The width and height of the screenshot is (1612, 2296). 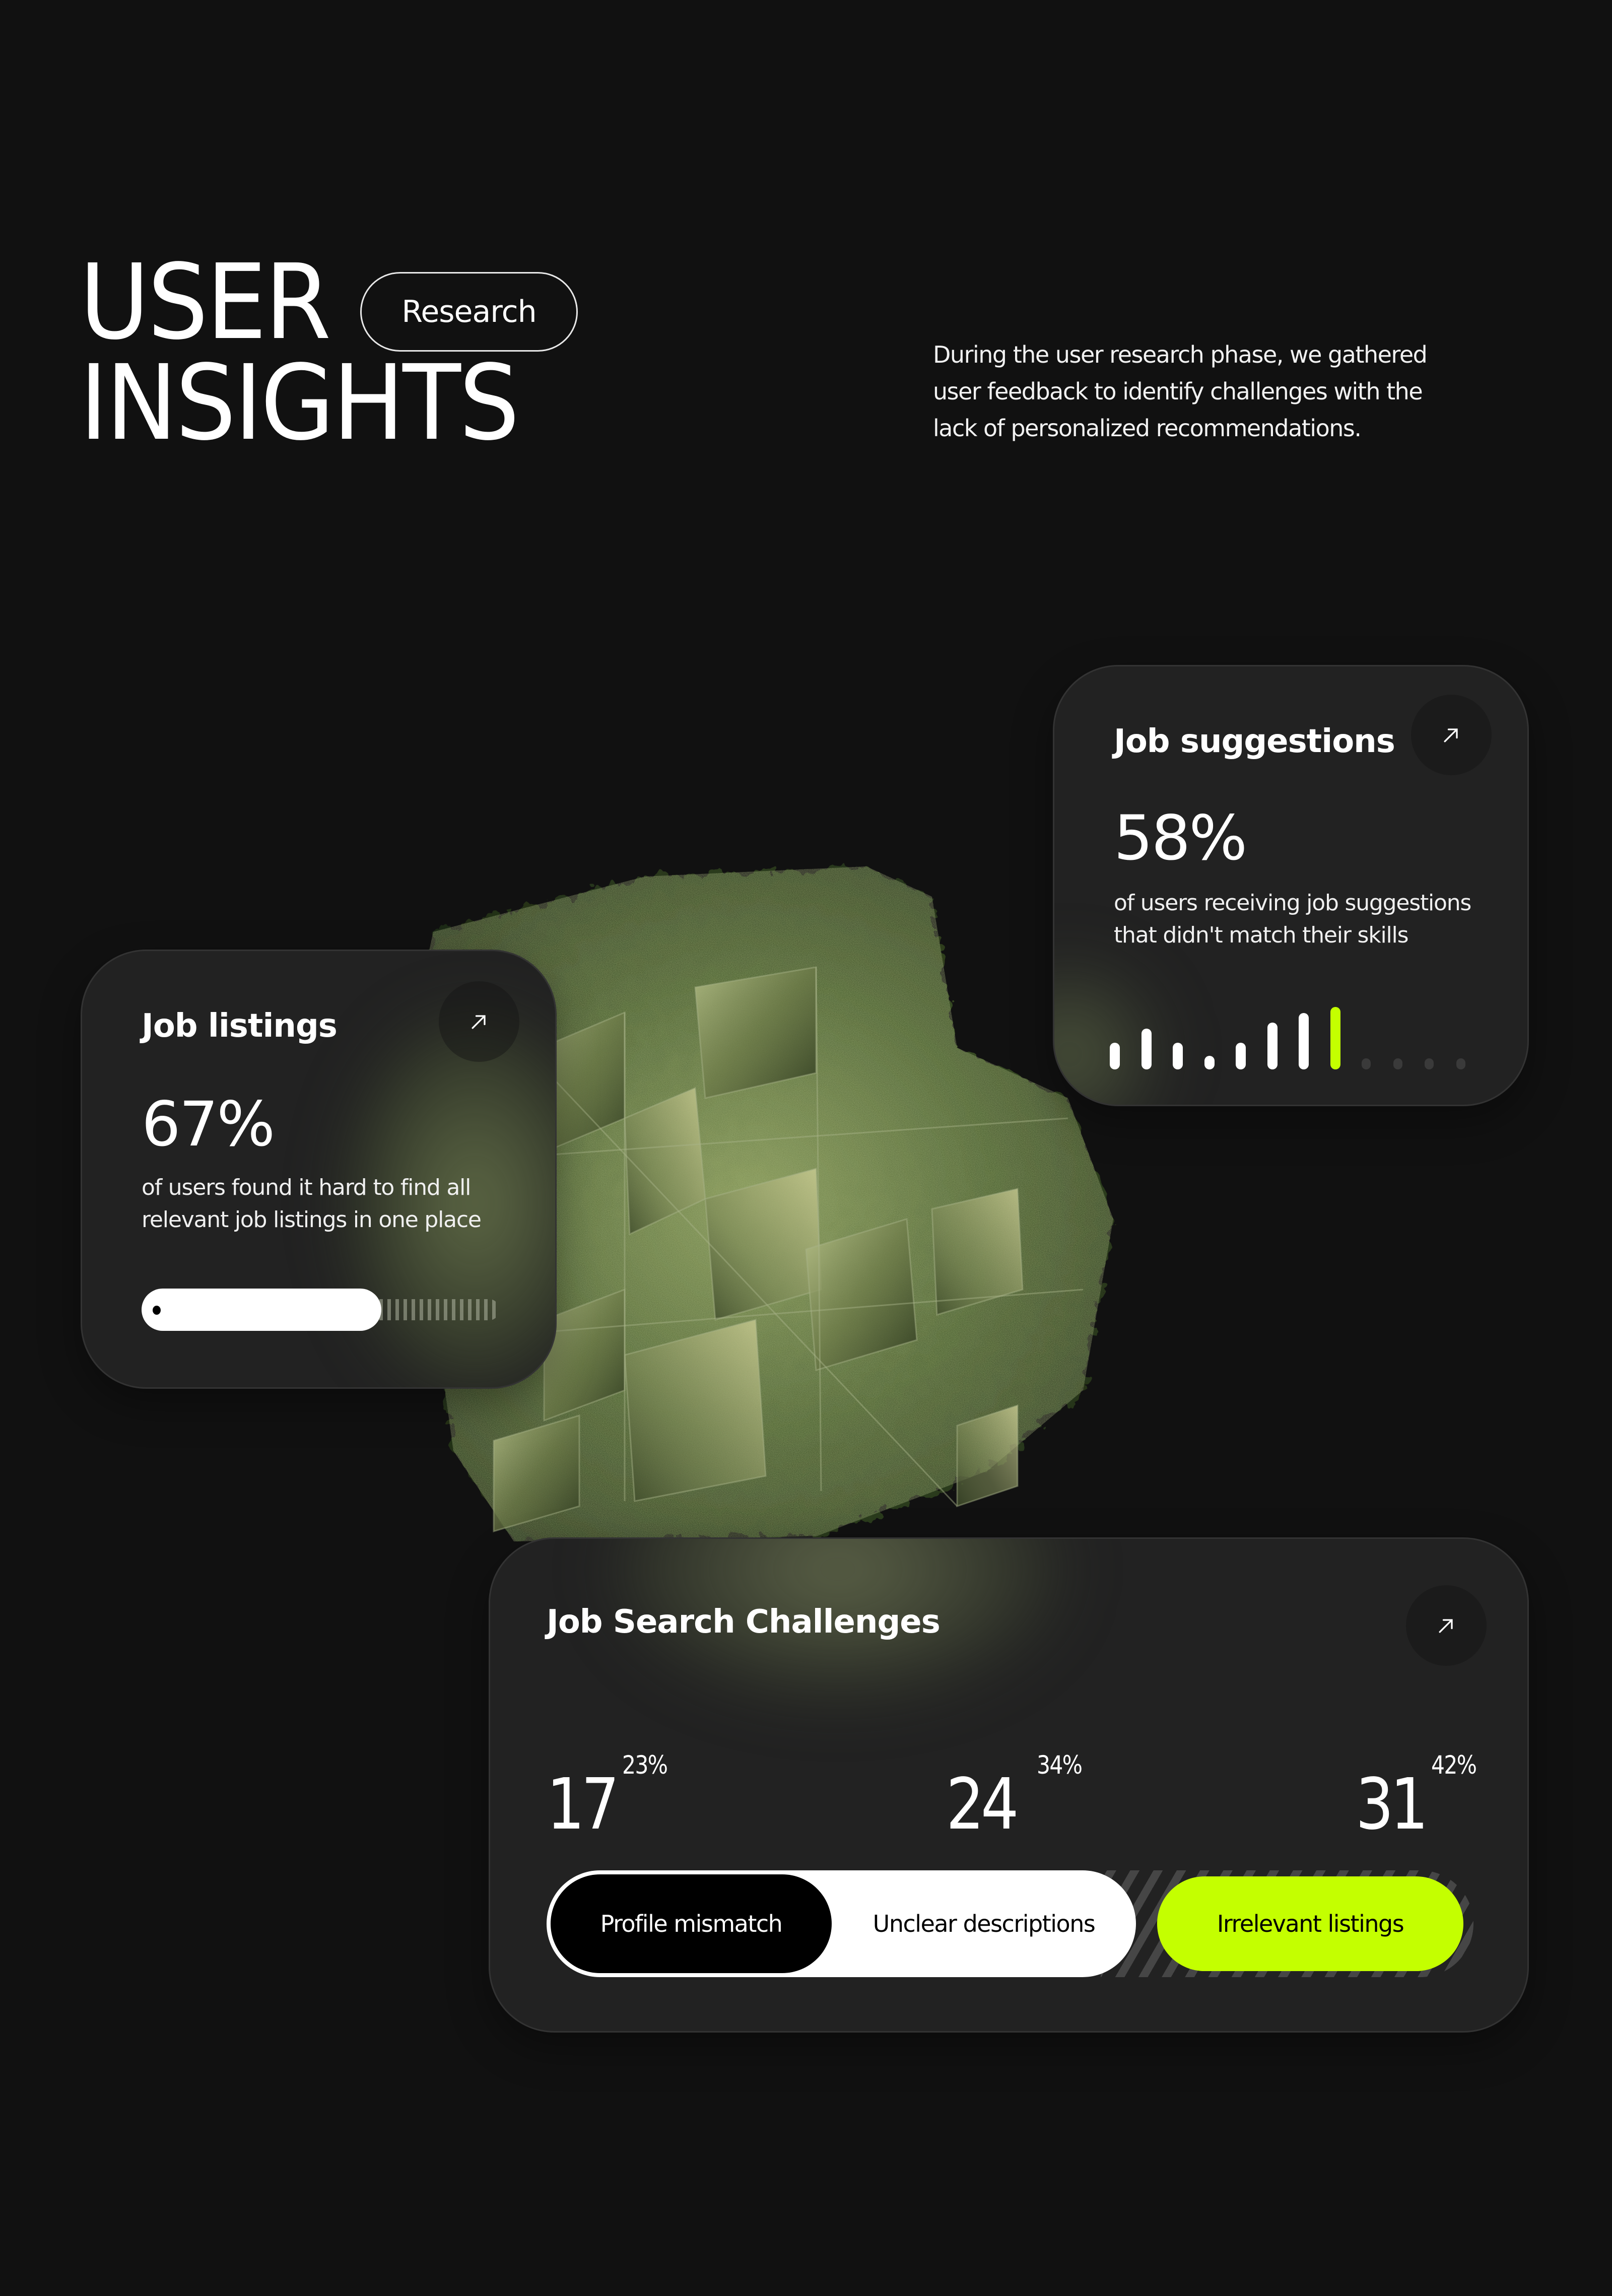 I want to click on progress-track, so click(x=435, y=1309).